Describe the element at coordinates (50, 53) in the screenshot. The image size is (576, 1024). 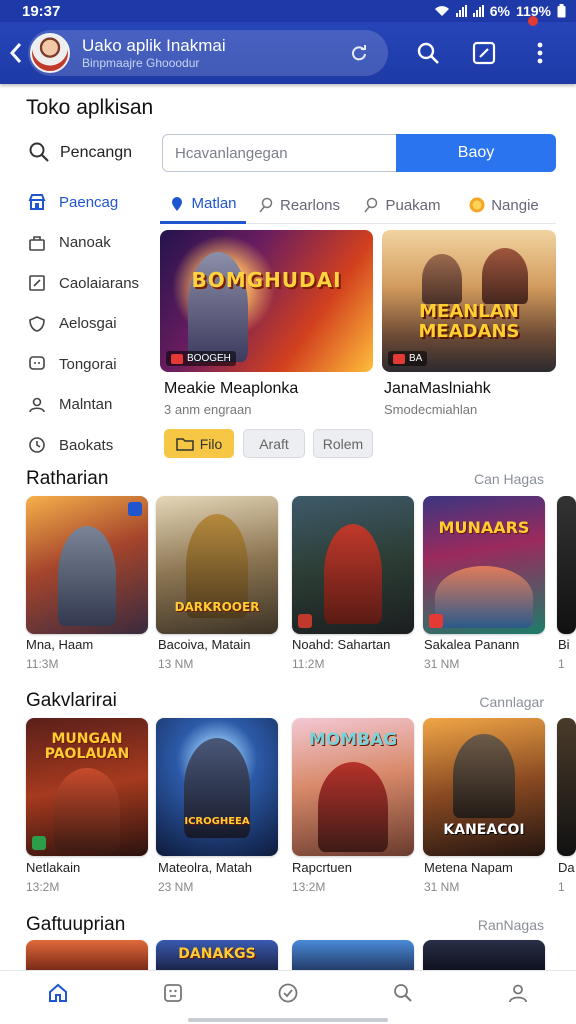
I see `avatar` at that location.